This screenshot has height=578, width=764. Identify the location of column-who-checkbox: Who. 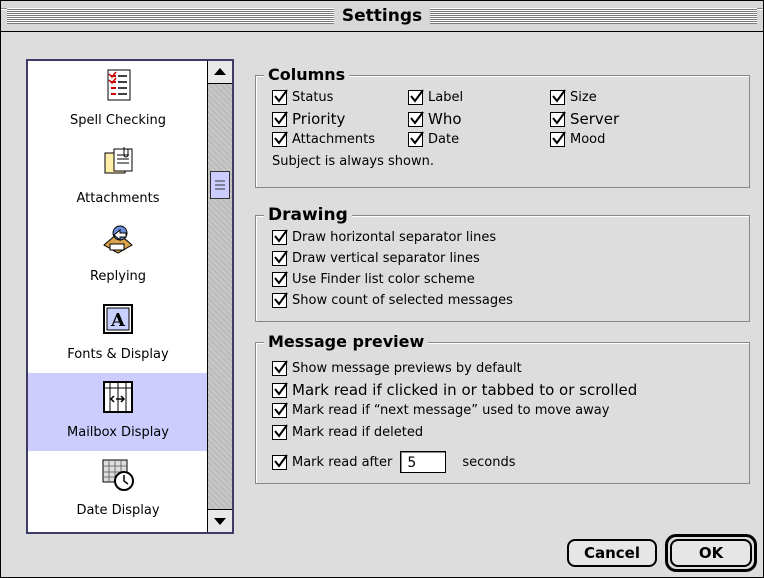
(435, 119).